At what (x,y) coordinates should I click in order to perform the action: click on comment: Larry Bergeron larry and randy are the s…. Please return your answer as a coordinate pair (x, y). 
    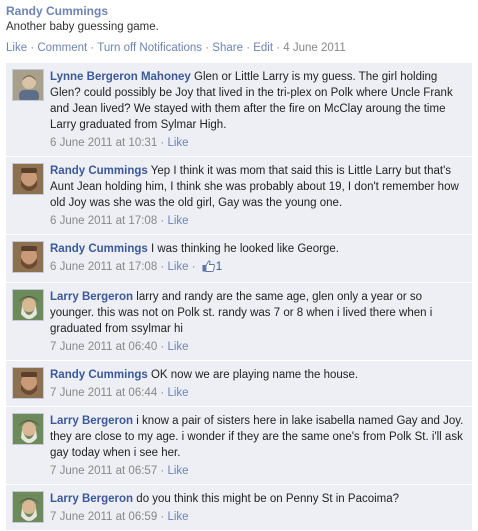
    Looking at the image, I should click on (239, 322).